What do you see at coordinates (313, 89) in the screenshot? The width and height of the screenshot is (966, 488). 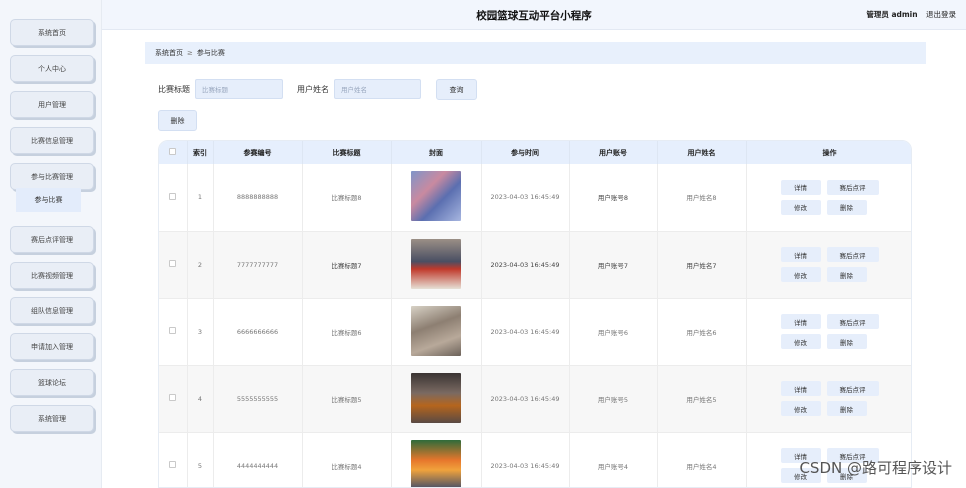 I see `user-name-label: 用户姓名` at bounding box center [313, 89].